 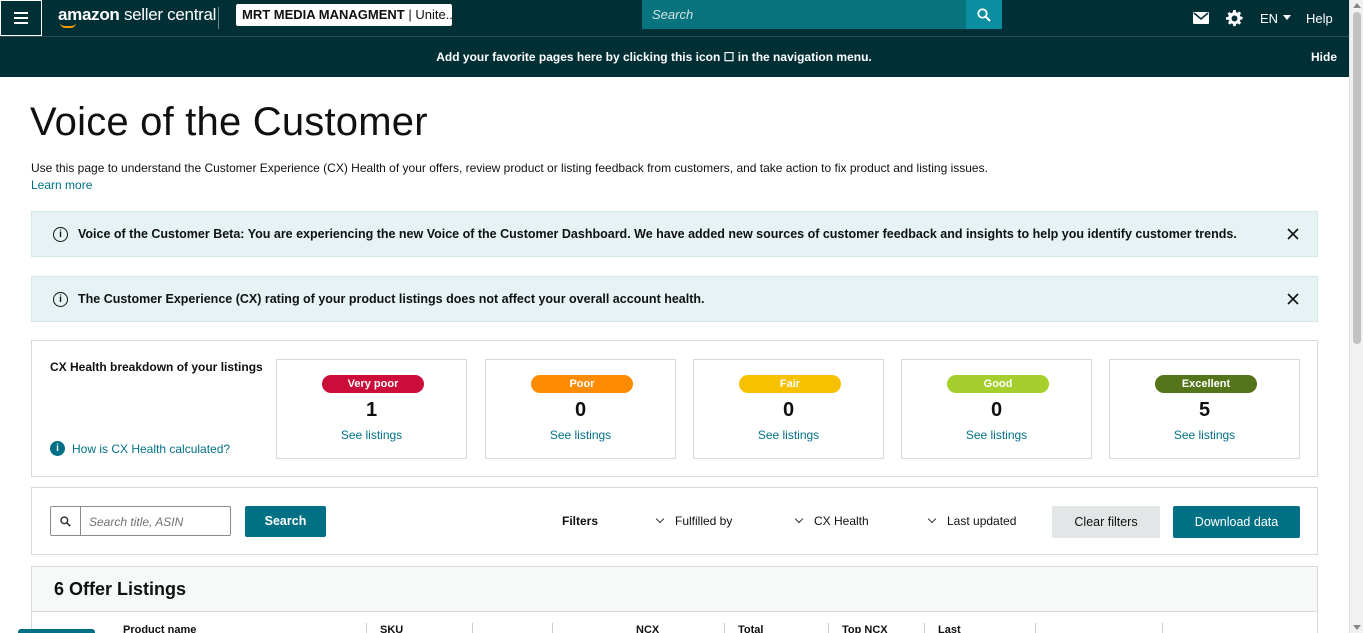 I want to click on page-title: Voice of the Customer, so click(x=229, y=122).